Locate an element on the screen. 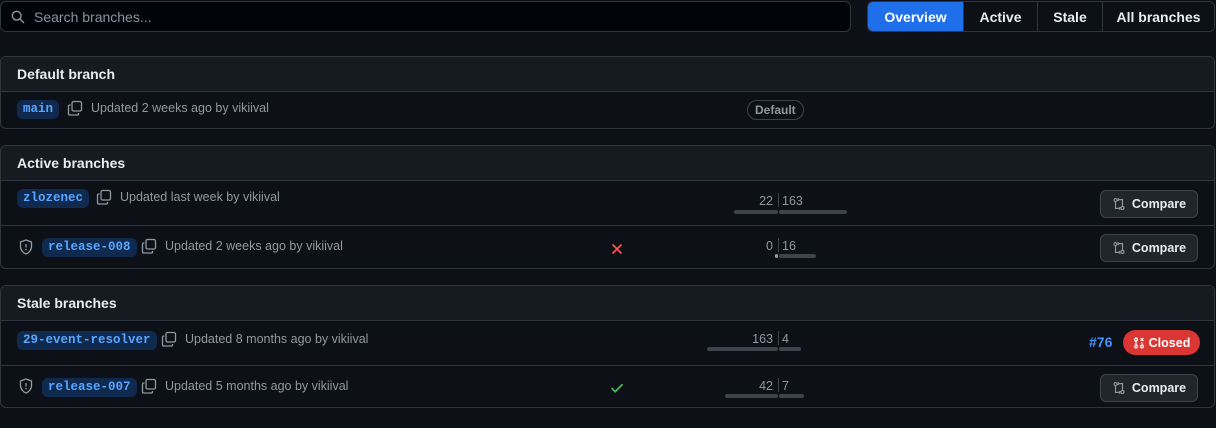 The width and height of the screenshot is (1216, 428). pr-closed-badge: Closed is located at coordinates (1161, 342).